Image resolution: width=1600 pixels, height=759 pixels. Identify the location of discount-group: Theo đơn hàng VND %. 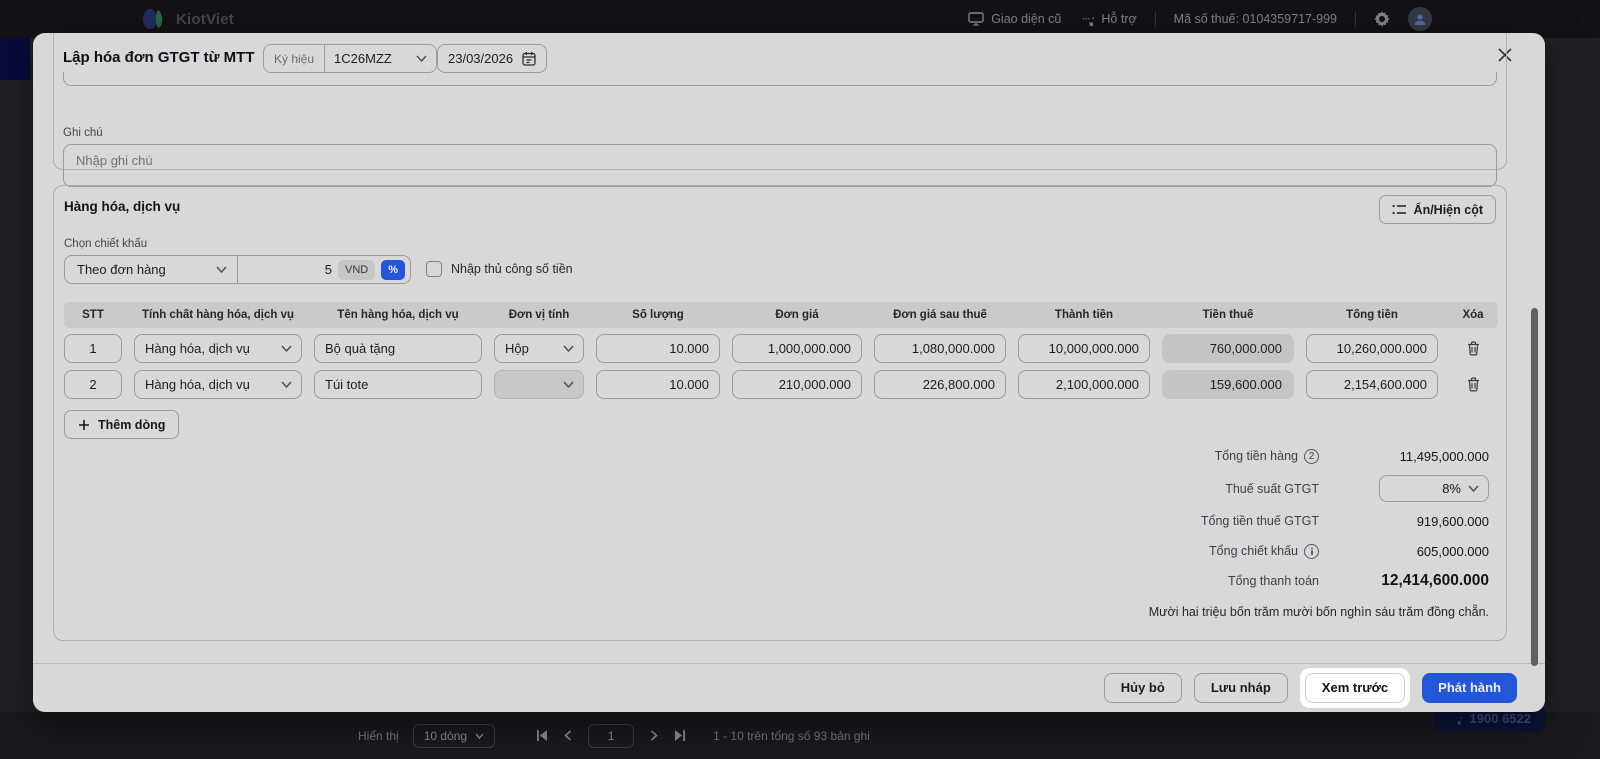
(237, 269).